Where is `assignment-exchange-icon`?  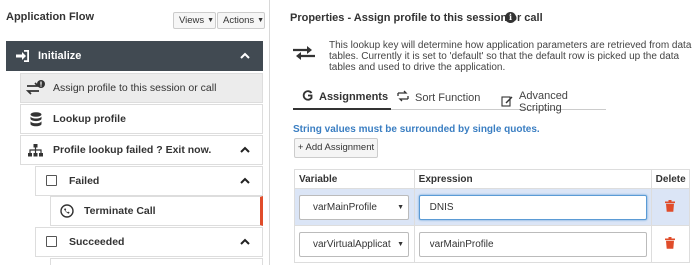 assignment-exchange-icon is located at coordinates (36, 88).